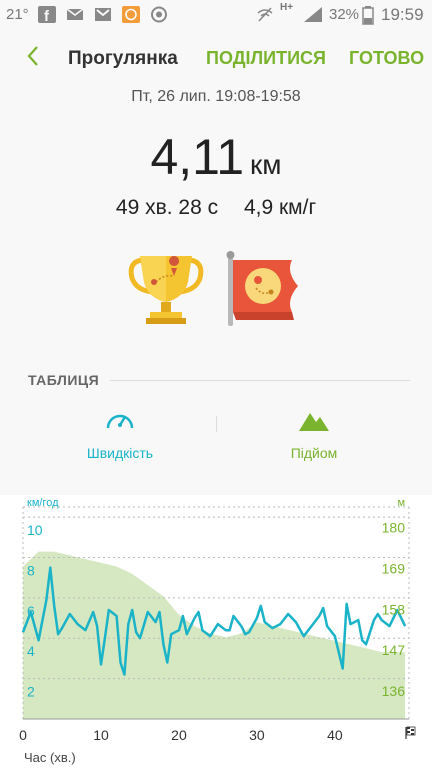 The image size is (432, 768). Describe the element at coordinates (179, 735) in the screenshot. I see `x-tick-label: 20` at that location.